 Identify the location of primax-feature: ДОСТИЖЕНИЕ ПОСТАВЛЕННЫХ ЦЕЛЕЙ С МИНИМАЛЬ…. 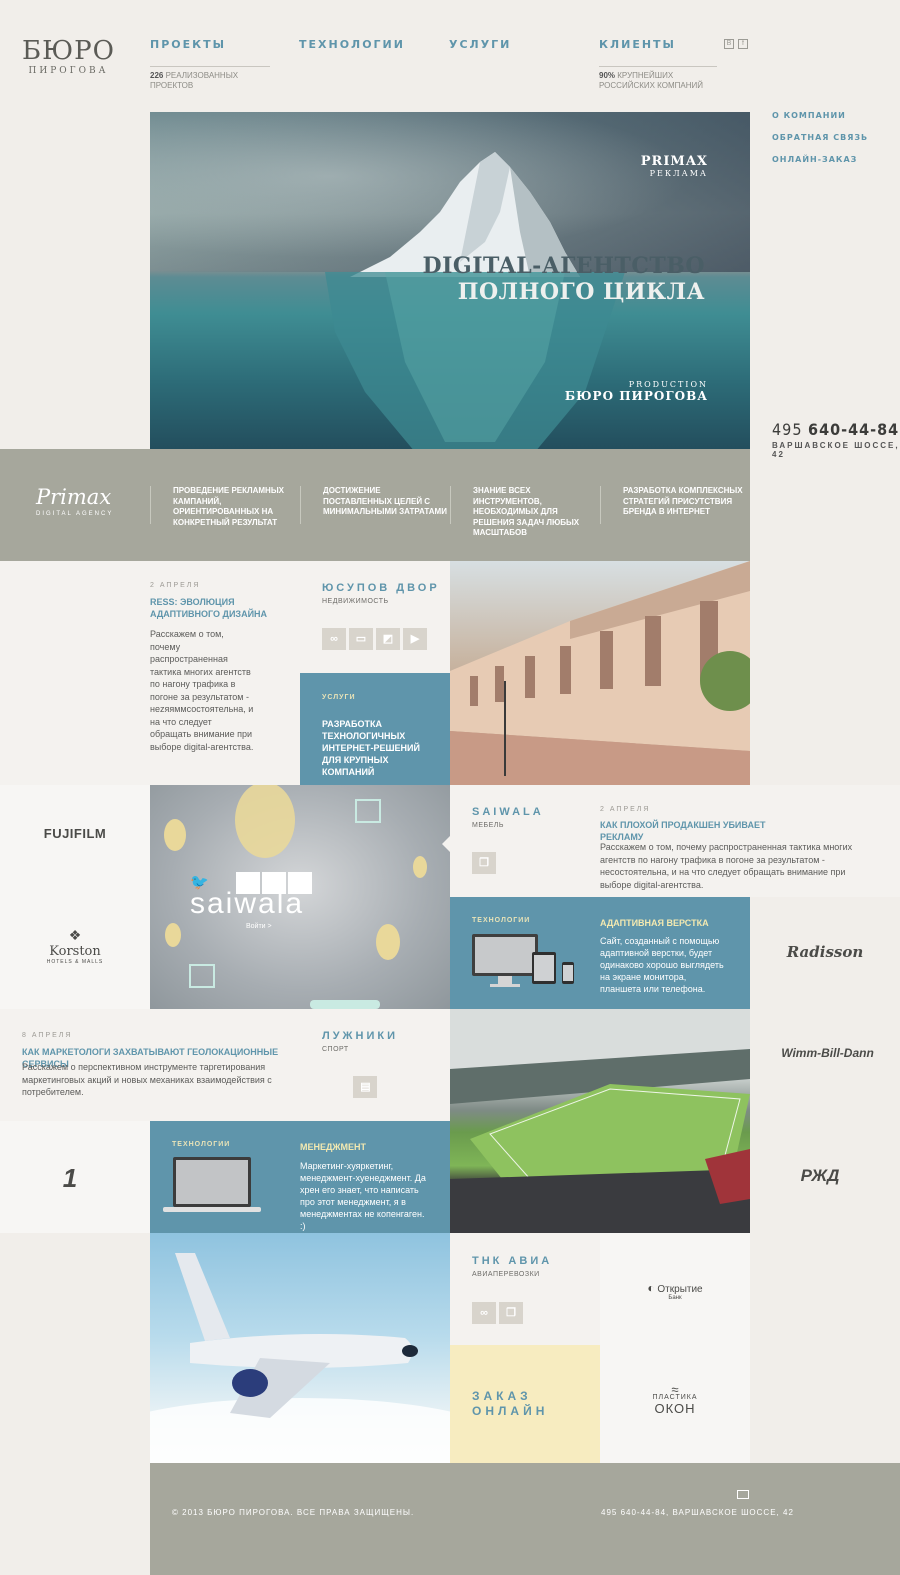
(374, 505).